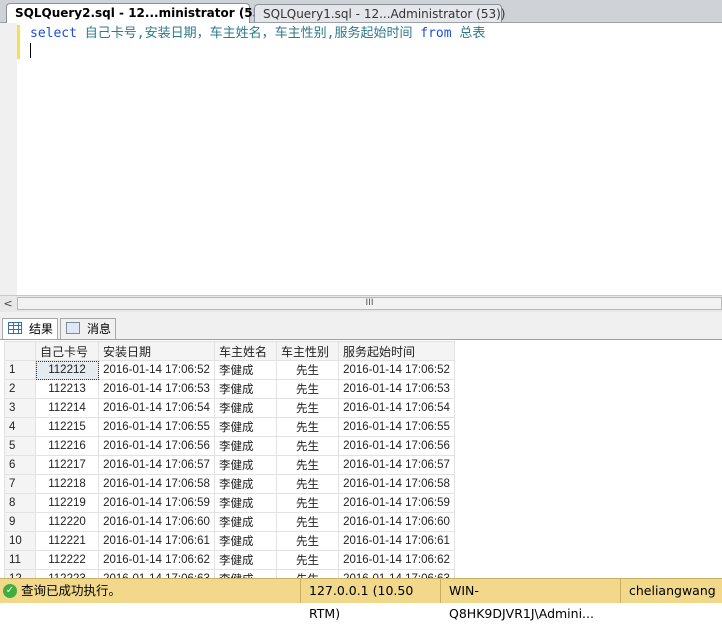 Image resolution: width=722 pixels, height=625 pixels. Describe the element at coordinates (20, 541) in the screenshot. I see `row-number: 10` at that location.